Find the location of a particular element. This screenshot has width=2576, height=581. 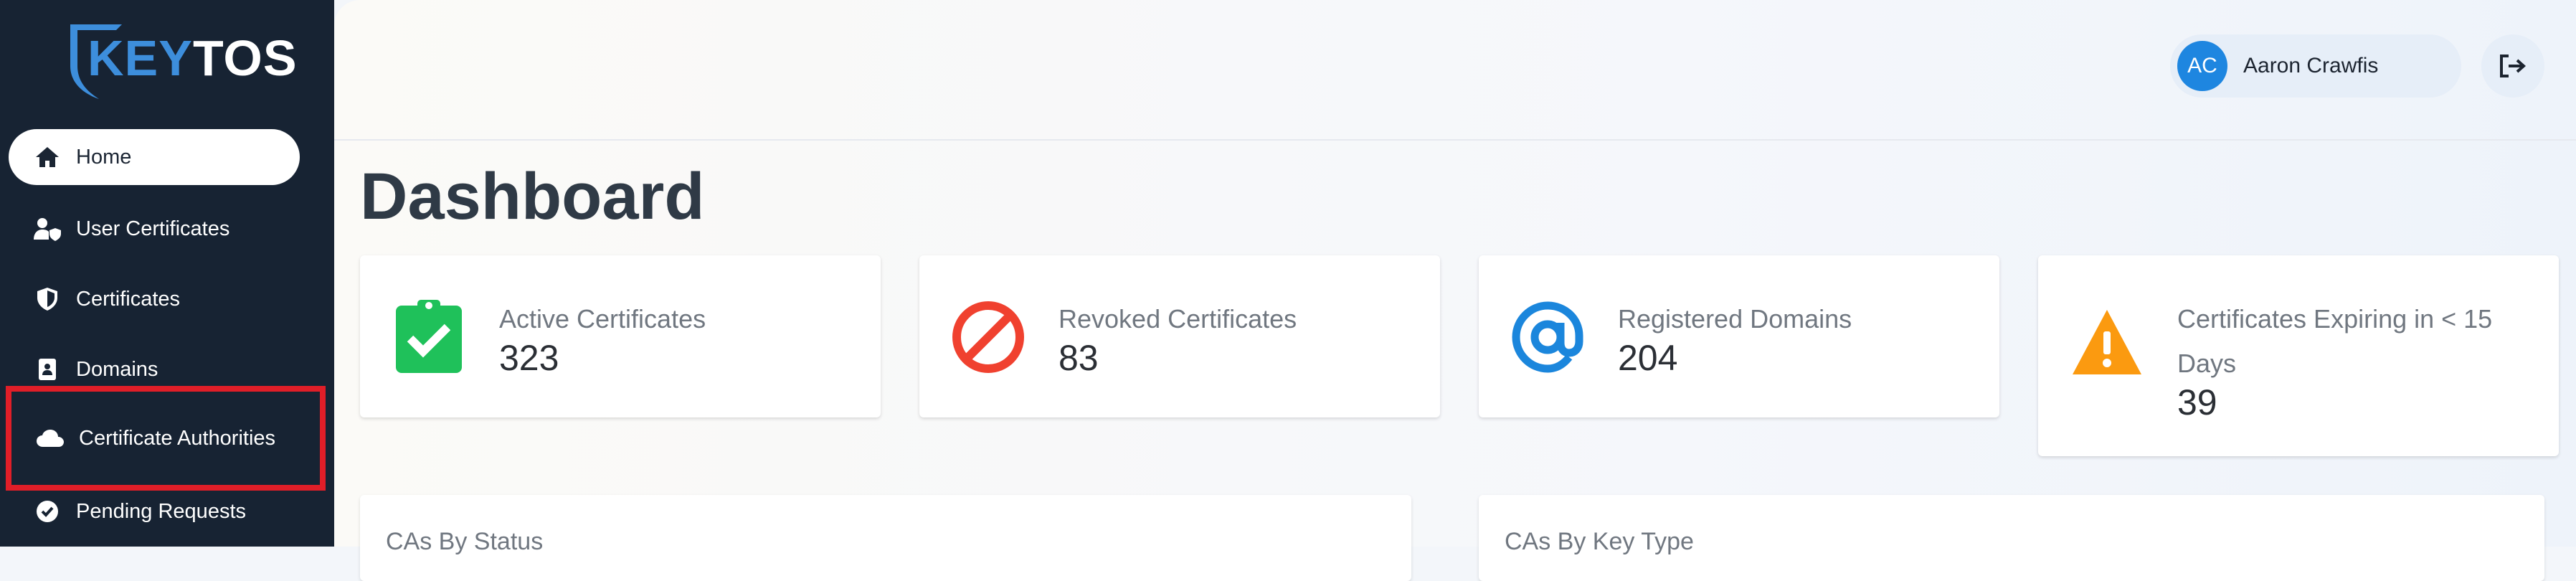

stat-card-expiring-certificates: Certificates Expiring in < 15 Days 39 is located at coordinates (2298, 355).